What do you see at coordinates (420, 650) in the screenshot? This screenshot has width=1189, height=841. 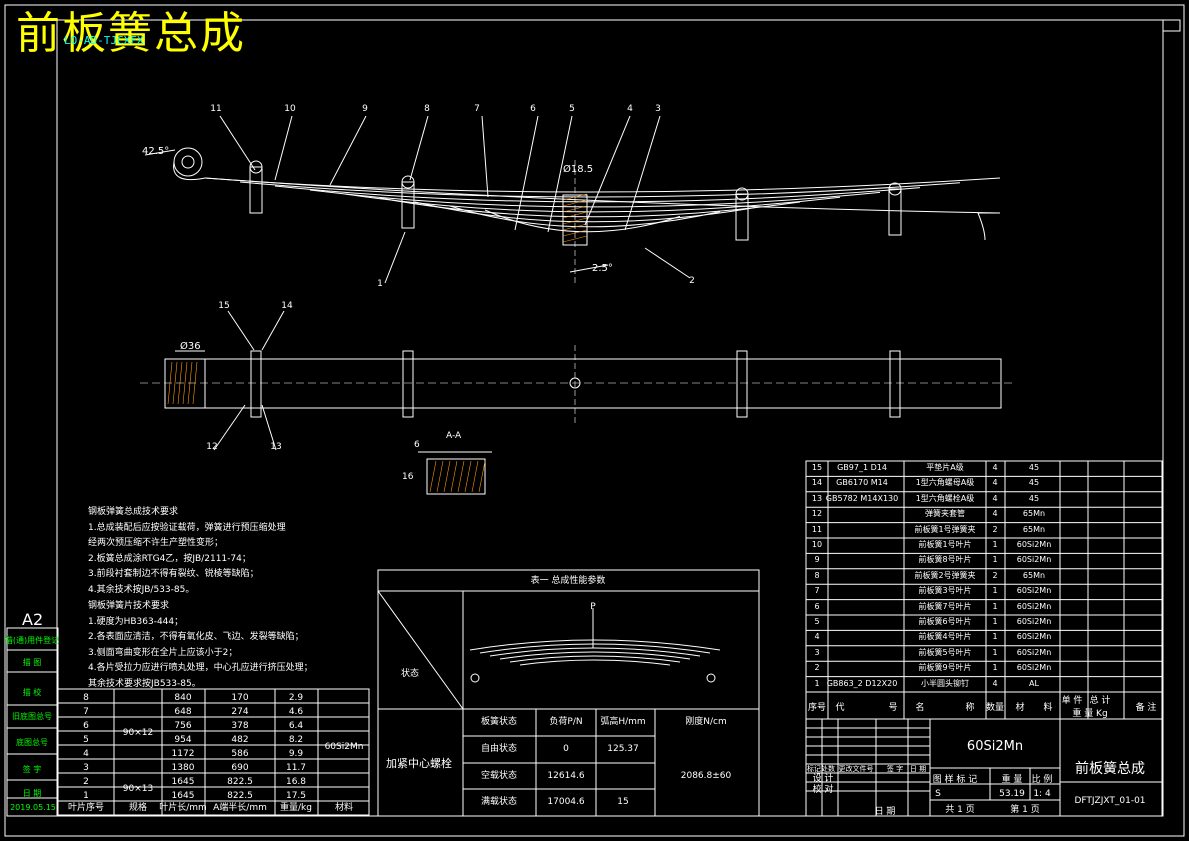 I see `perf-diagonal` at bounding box center [420, 650].